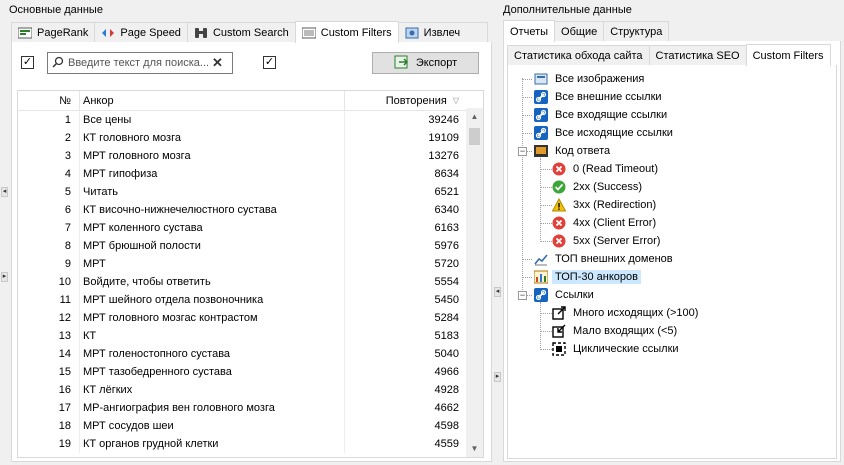 The width and height of the screenshot is (844, 465). What do you see at coordinates (250, 192) in the screenshot?
I see `table-row: 5 Читать 6521` at bounding box center [250, 192].